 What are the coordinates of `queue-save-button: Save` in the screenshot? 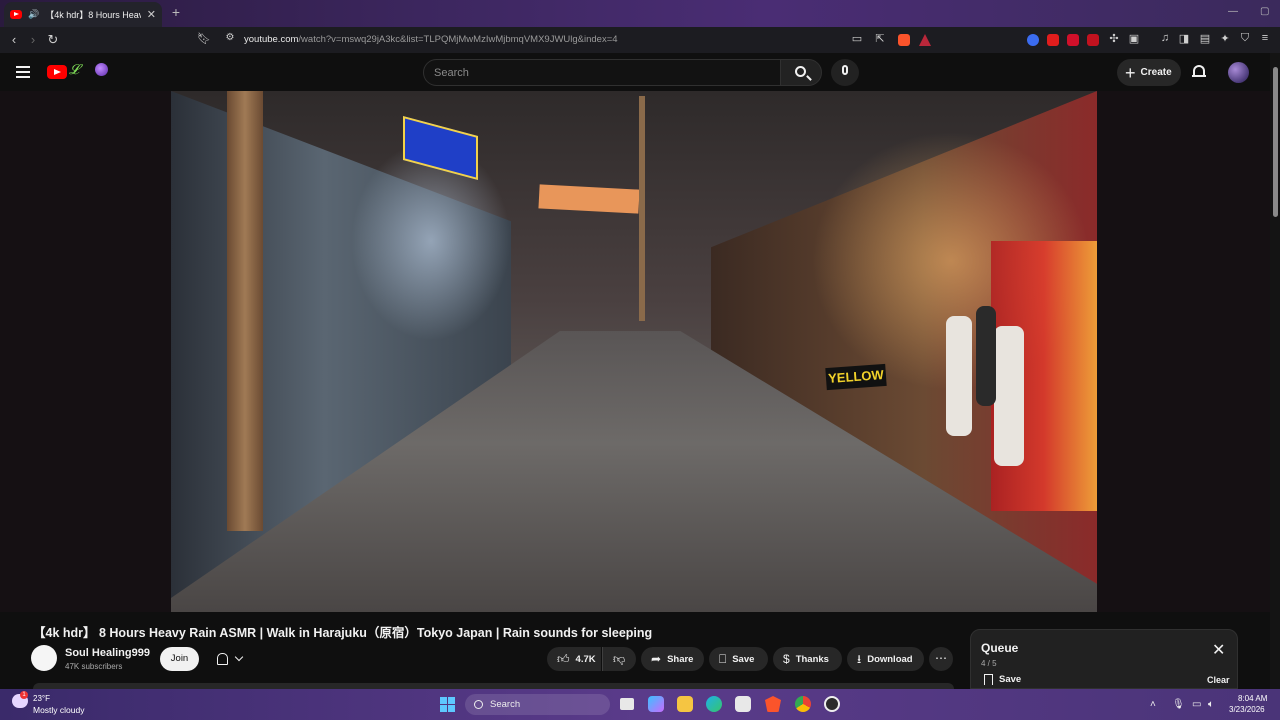 It's located at (1002, 679).